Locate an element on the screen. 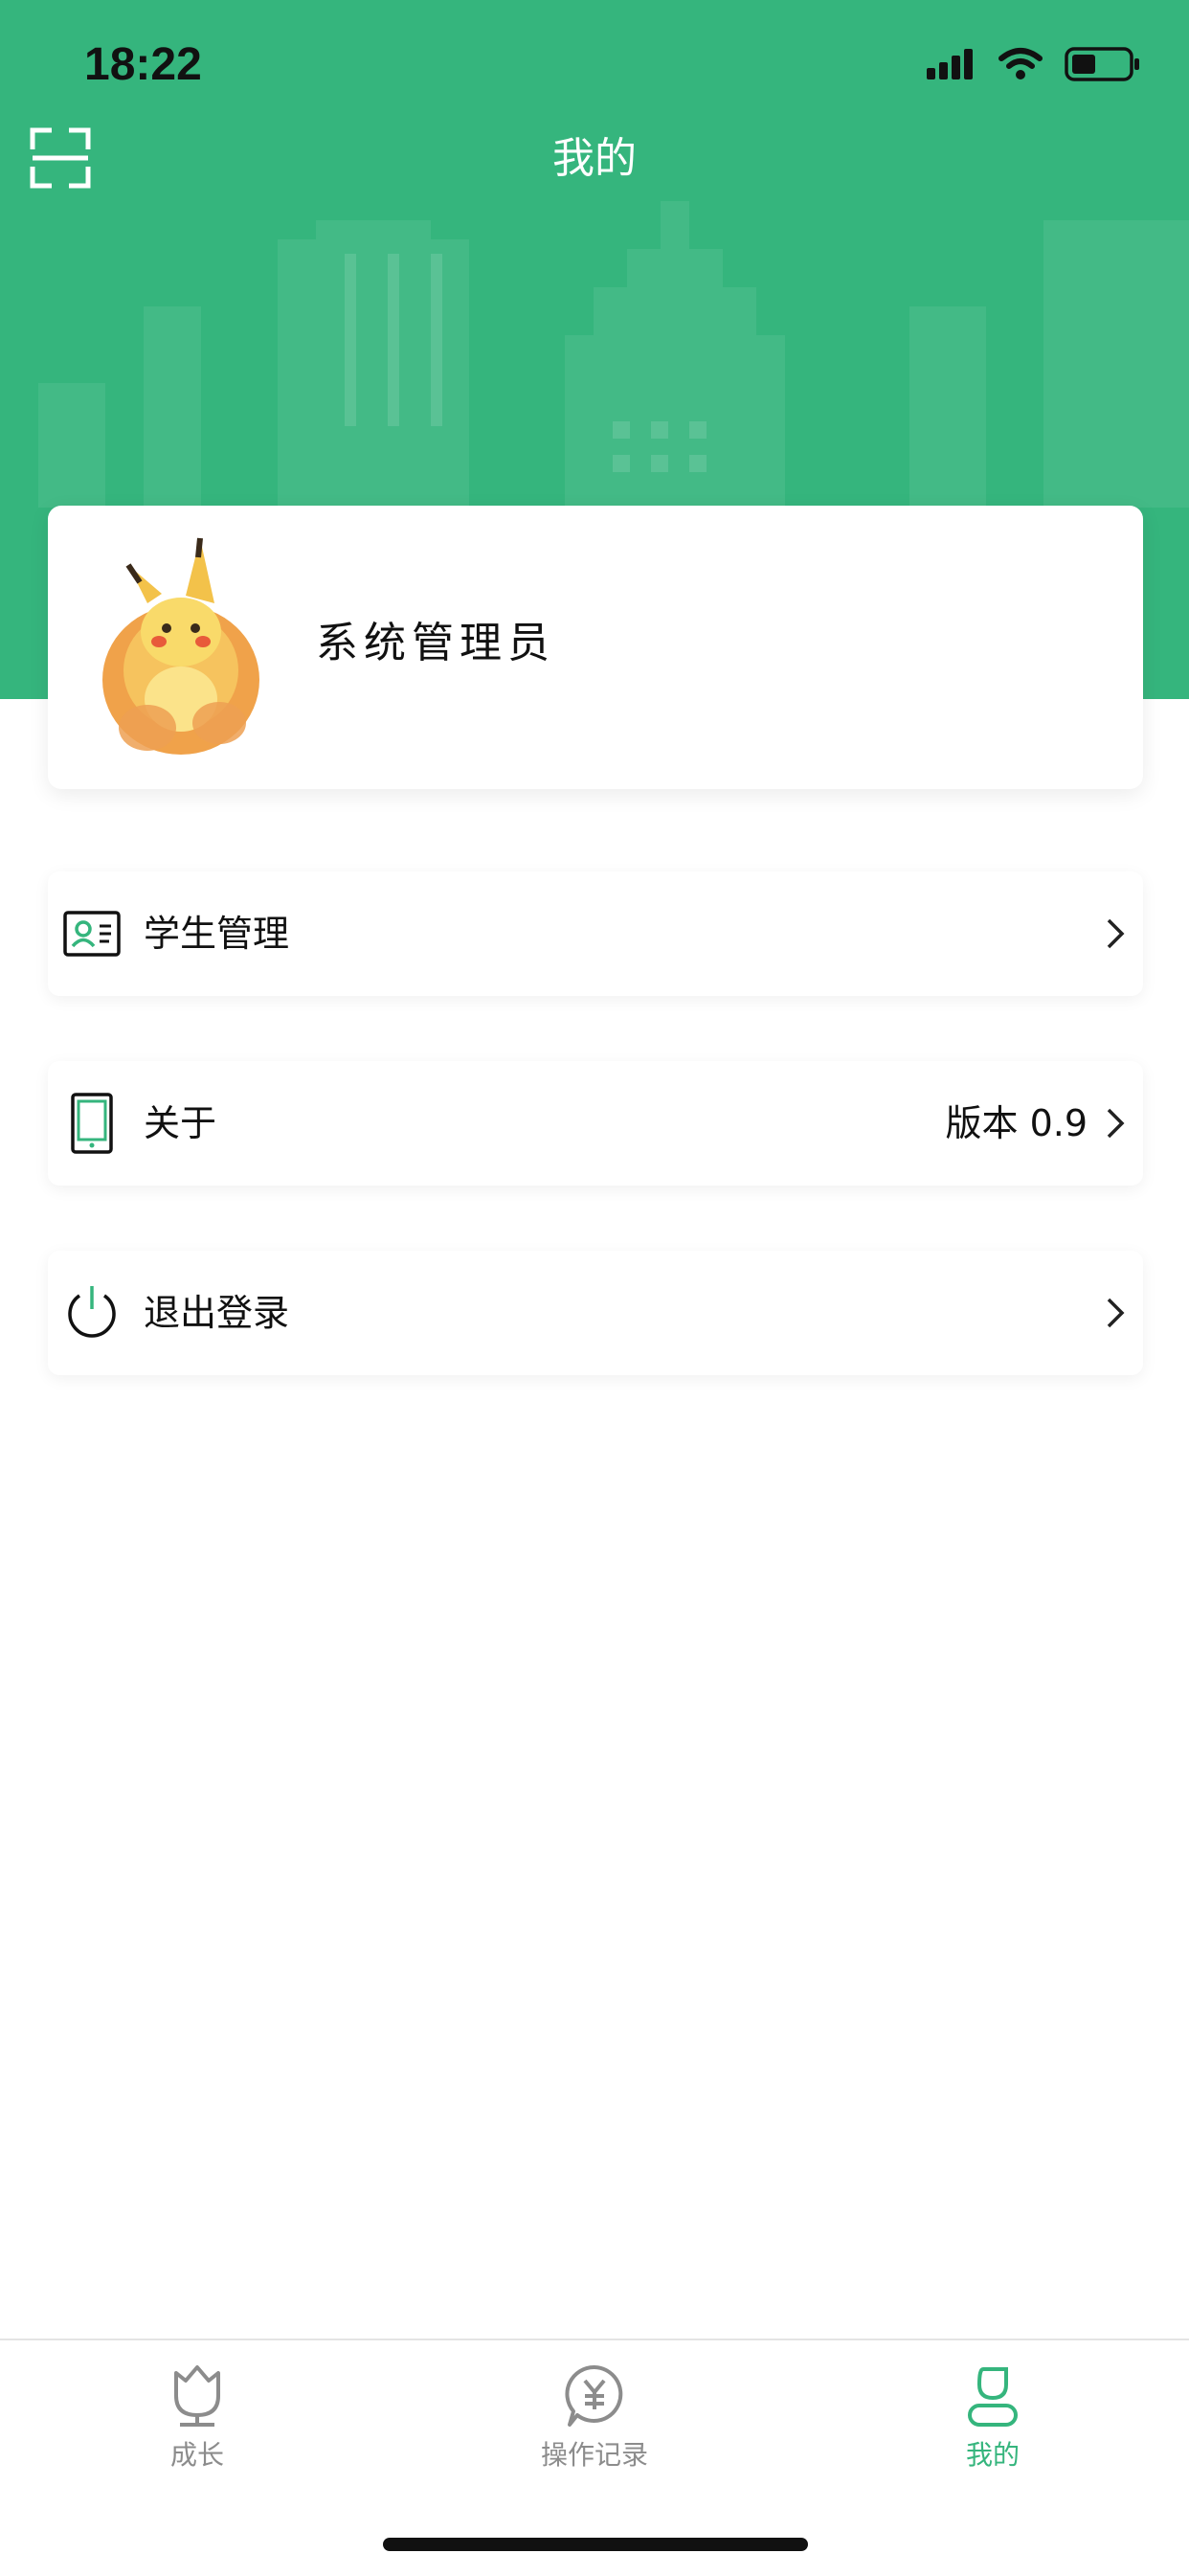 The height and width of the screenshot is (2576, 1189). menu-item-logout: 退出登录 is located at coordinates (595, 1313).